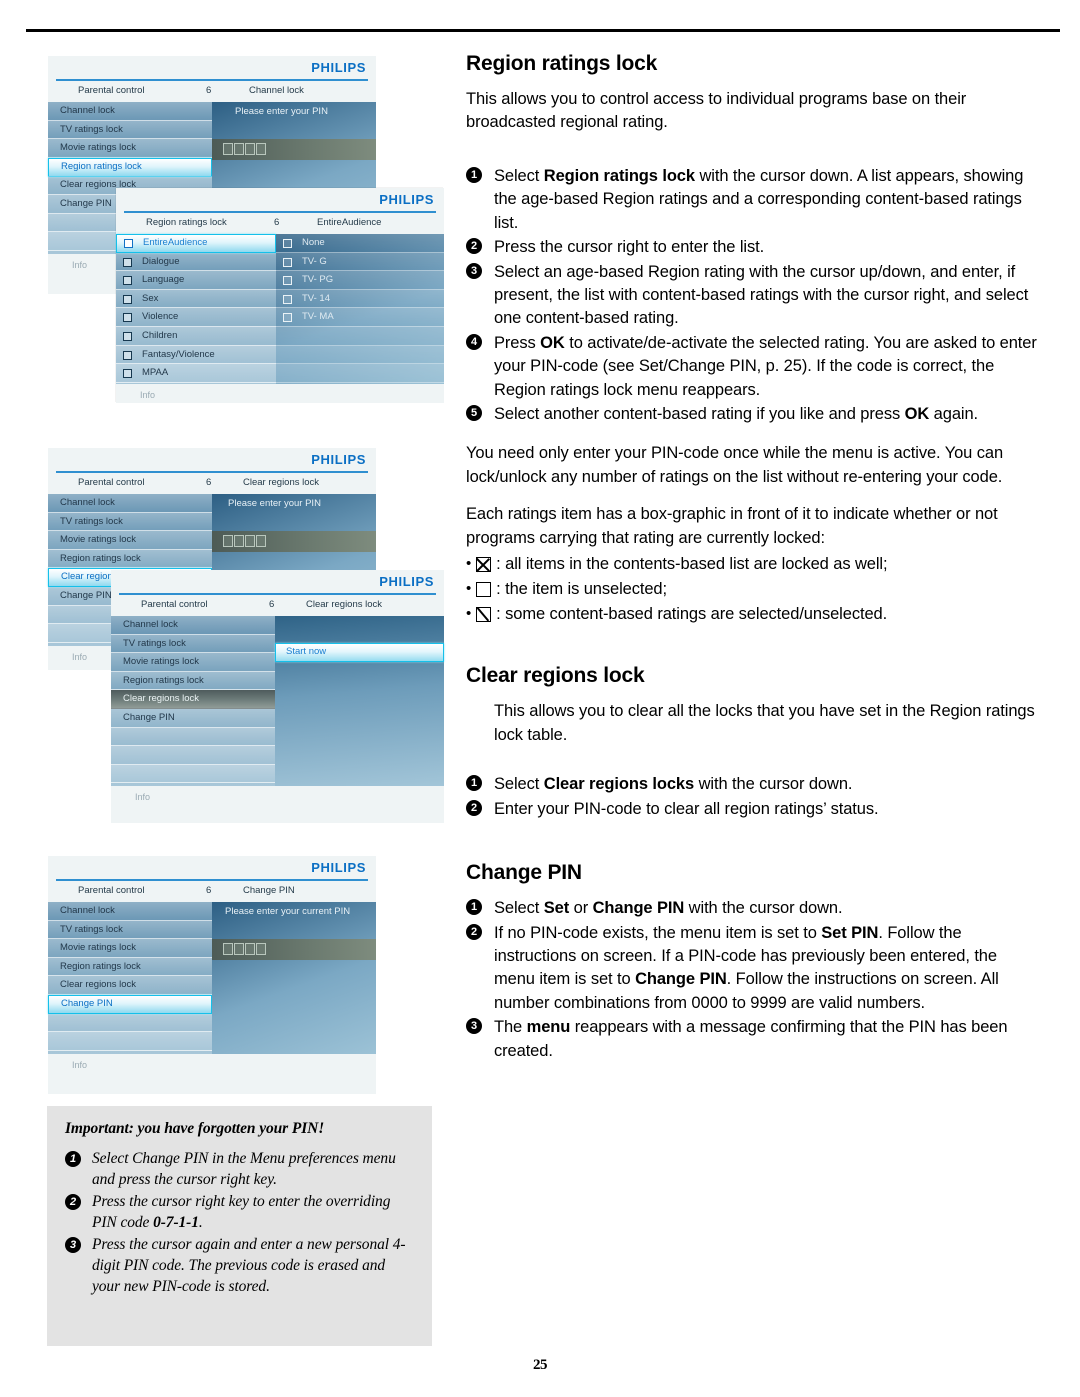 The width and height of the screenshot is (1080, 1397). I want to click on philips-logo: PHILIPS, so click(338, 459).